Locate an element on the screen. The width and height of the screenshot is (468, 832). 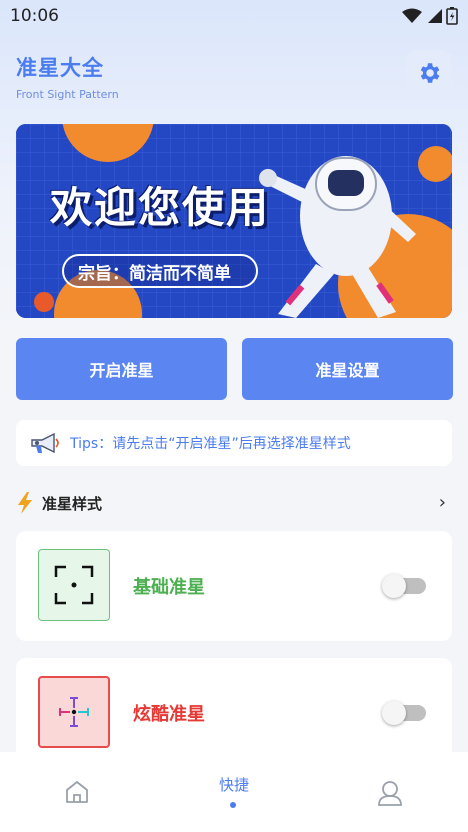
status-time: 10:06 is located at coordinates (34, 16).